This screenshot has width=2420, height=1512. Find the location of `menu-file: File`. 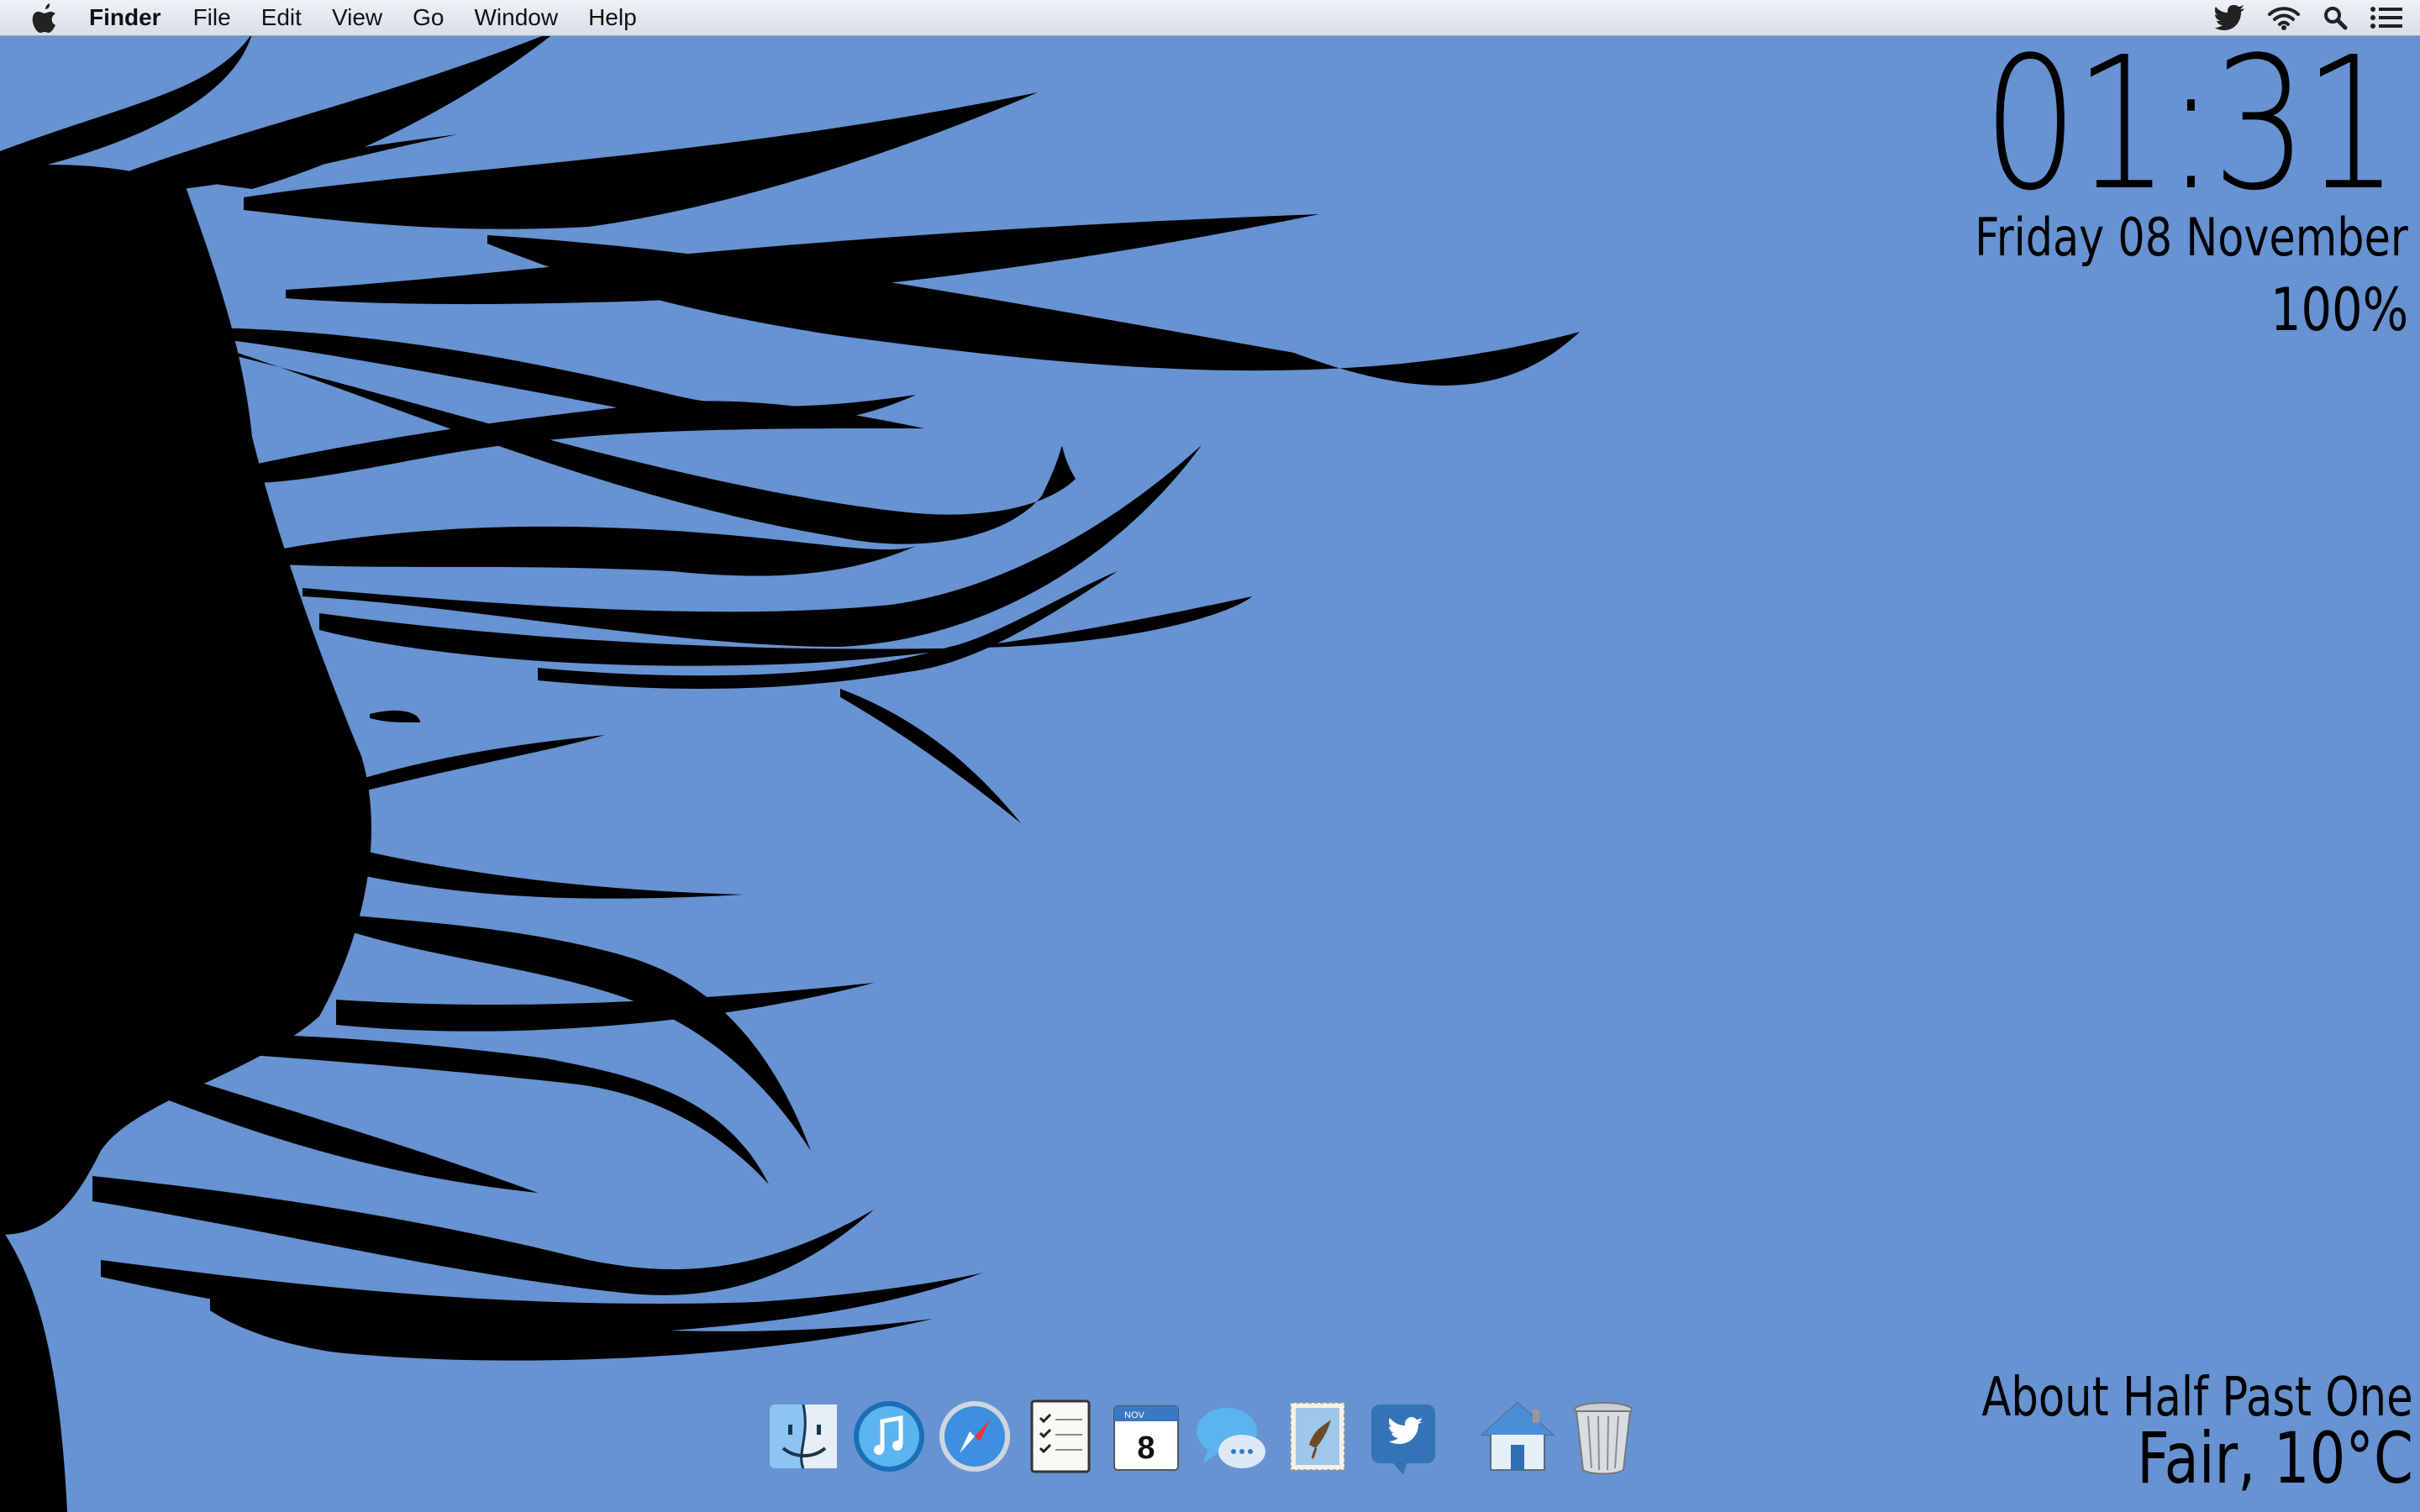

menu-file: File is located at coordinates (212, 17).